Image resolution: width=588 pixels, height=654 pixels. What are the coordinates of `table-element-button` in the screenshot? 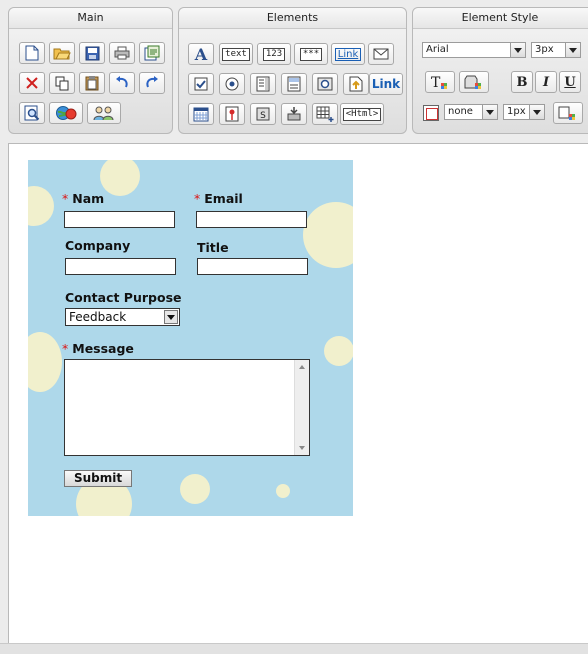 It's located at (325, 114).